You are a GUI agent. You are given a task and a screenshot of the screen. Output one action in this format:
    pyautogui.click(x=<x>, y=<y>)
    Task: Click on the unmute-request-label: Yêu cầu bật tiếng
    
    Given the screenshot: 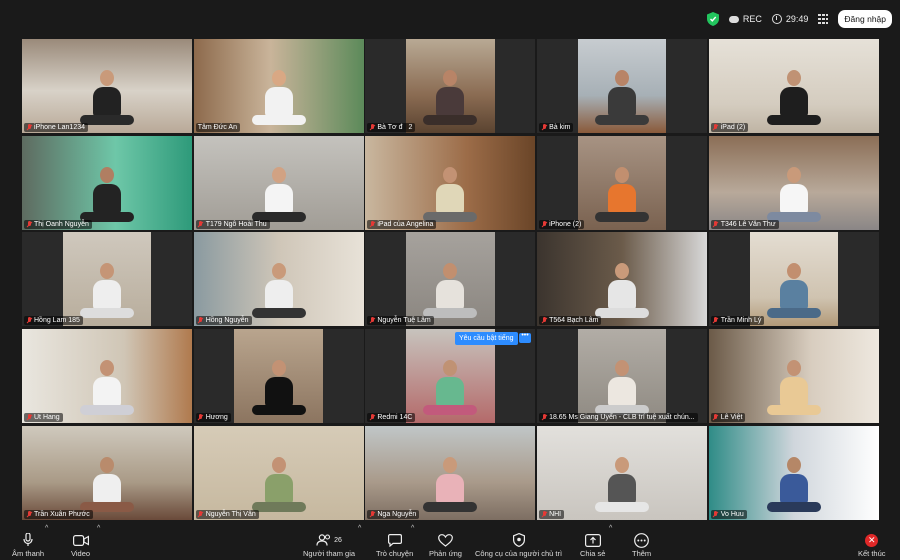 What is the action you would take?
    pyautogui.click(x=486, y=338)
    